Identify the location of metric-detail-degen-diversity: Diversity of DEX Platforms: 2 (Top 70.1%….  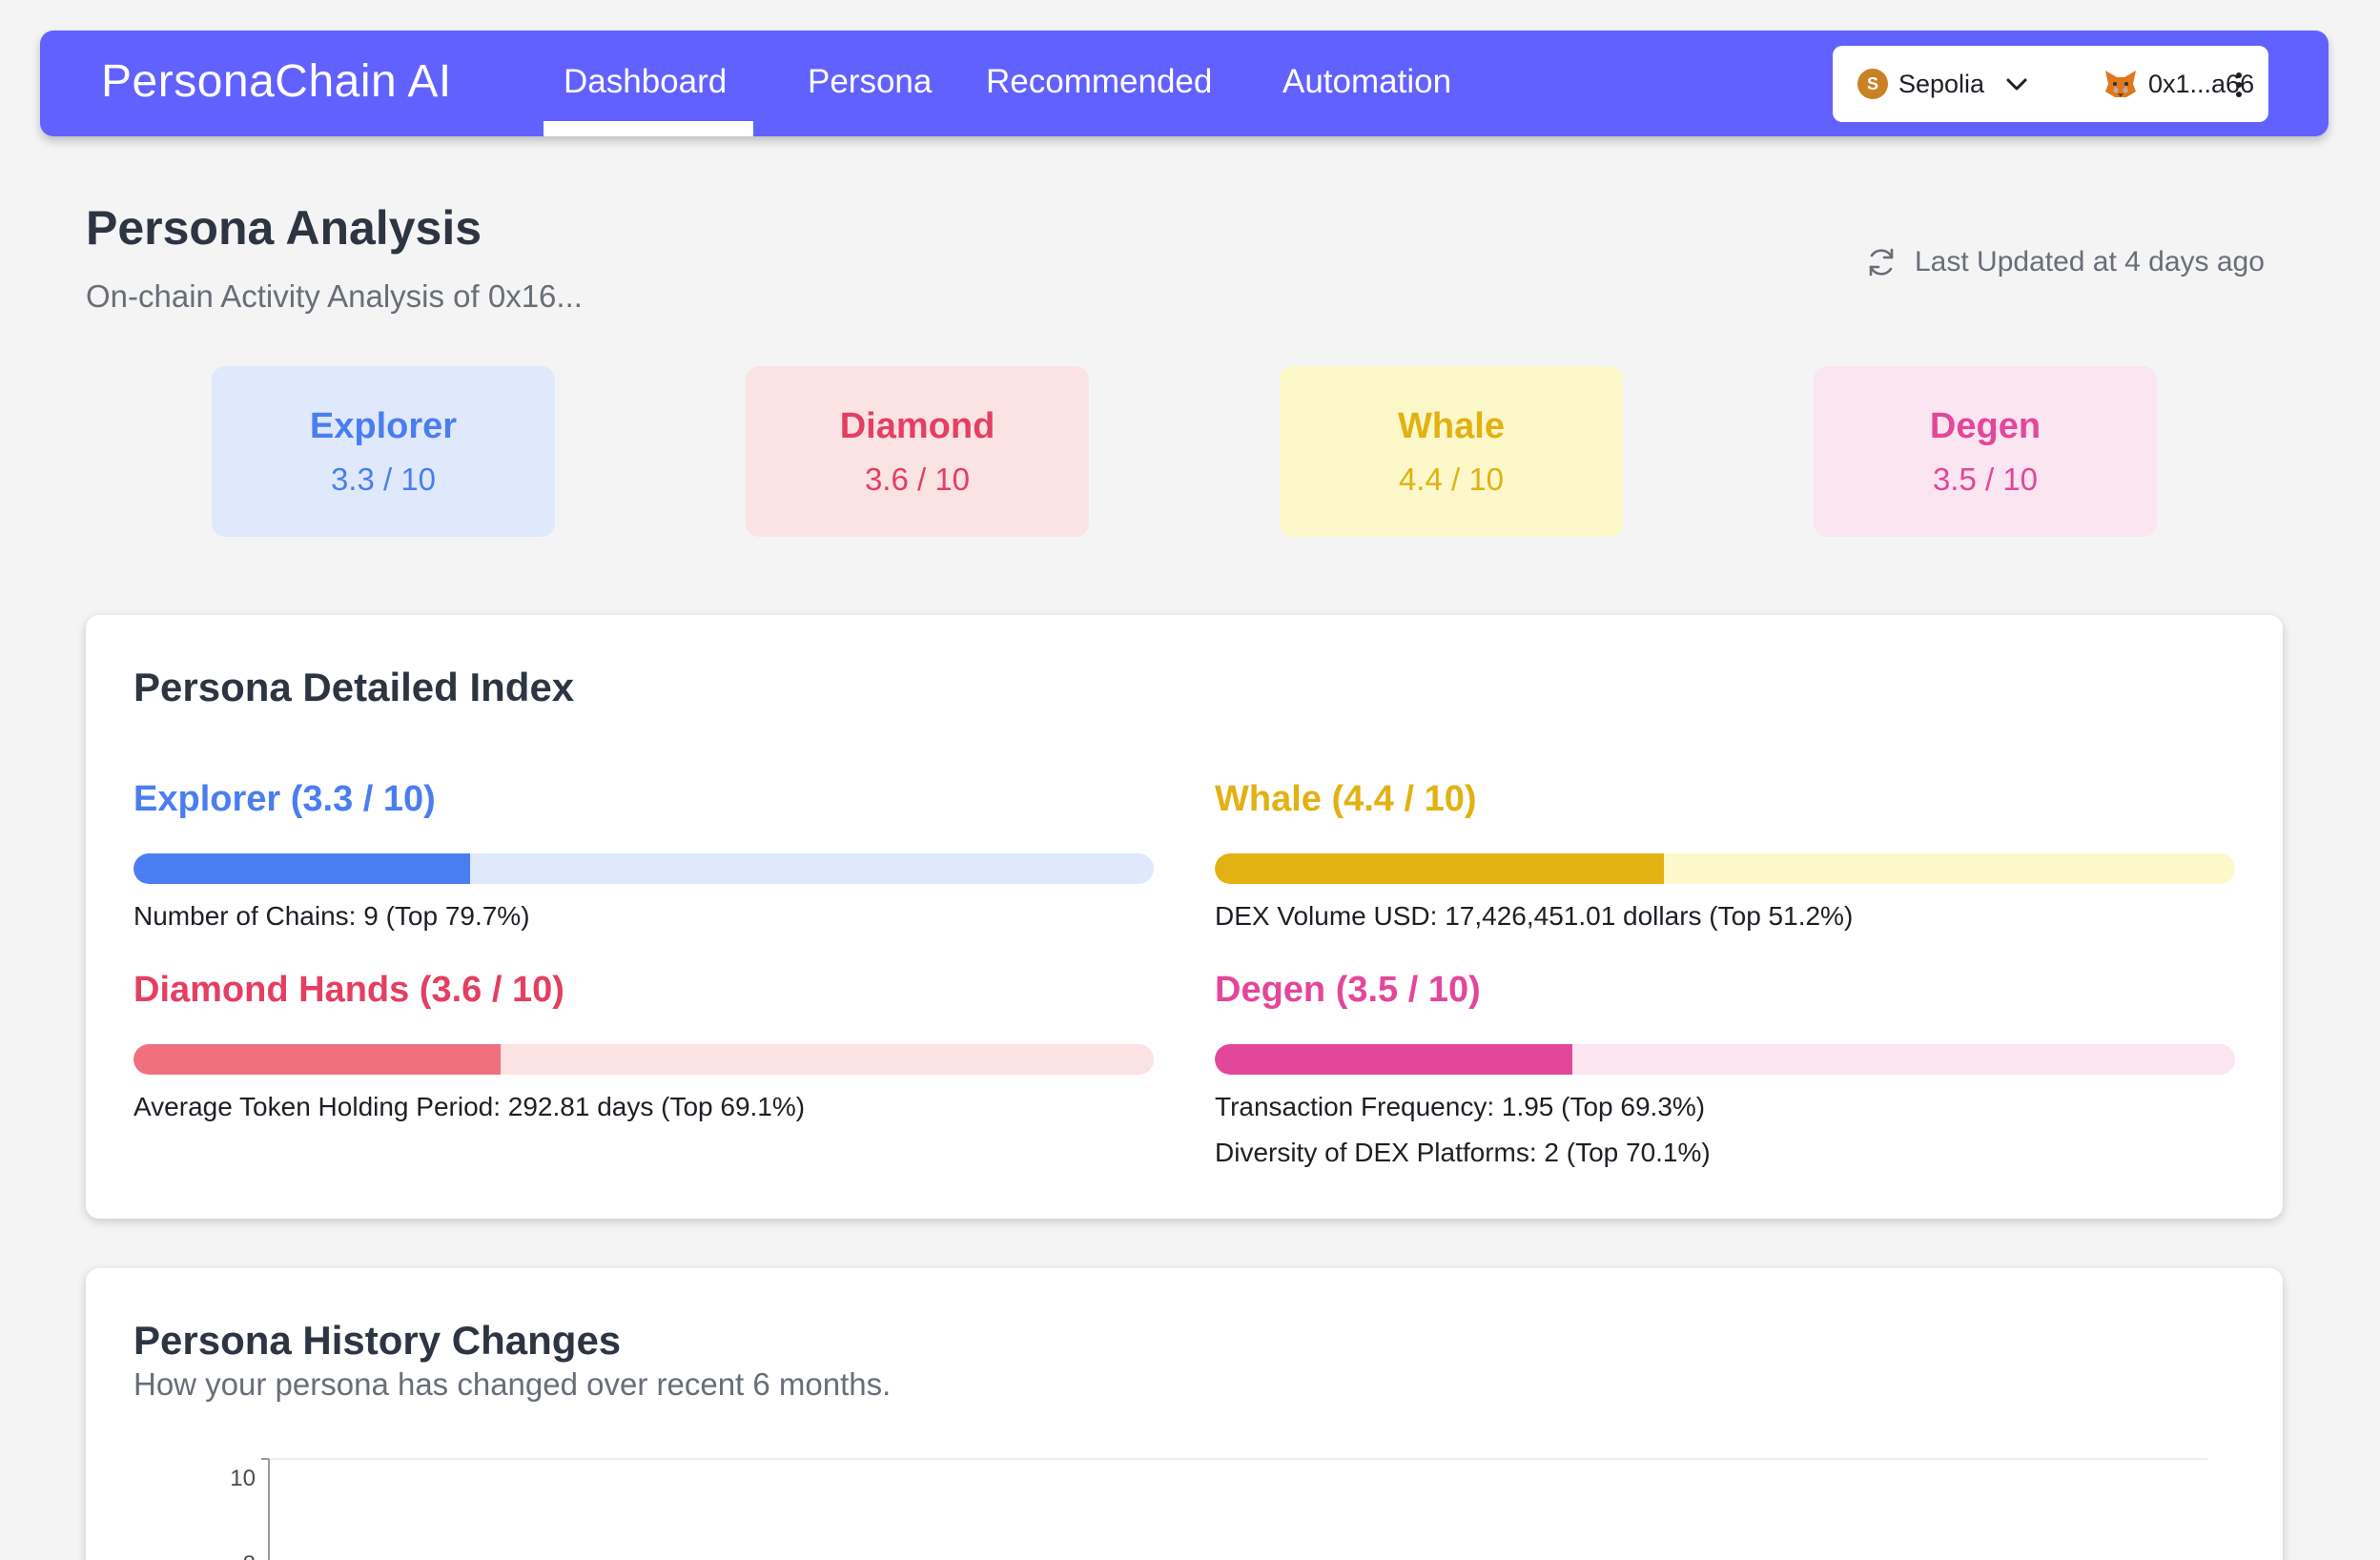
(1463, 1152).